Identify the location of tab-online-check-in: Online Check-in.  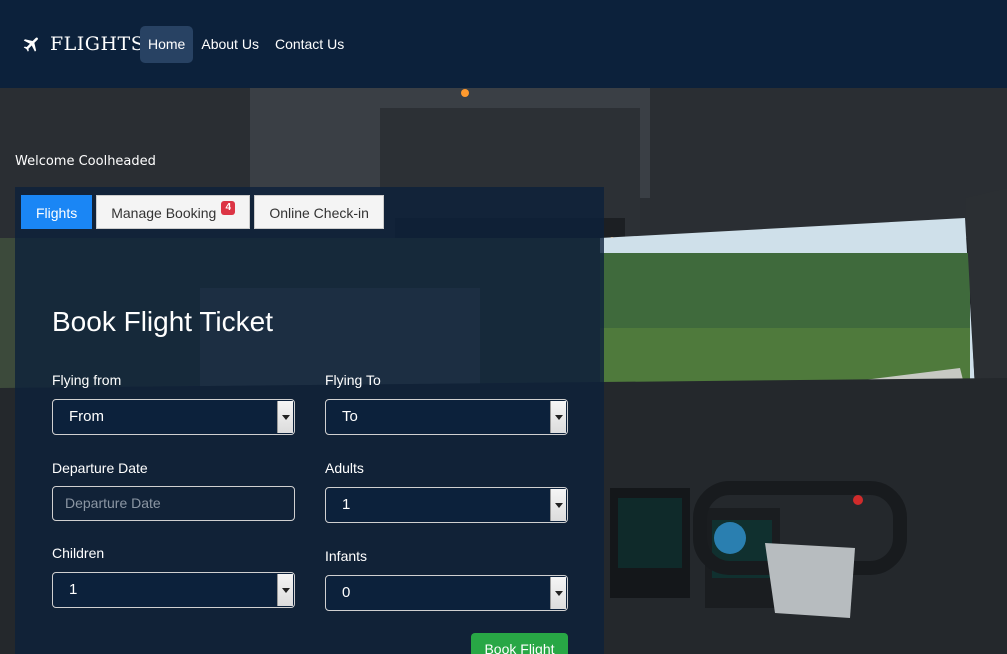
(319, 212).